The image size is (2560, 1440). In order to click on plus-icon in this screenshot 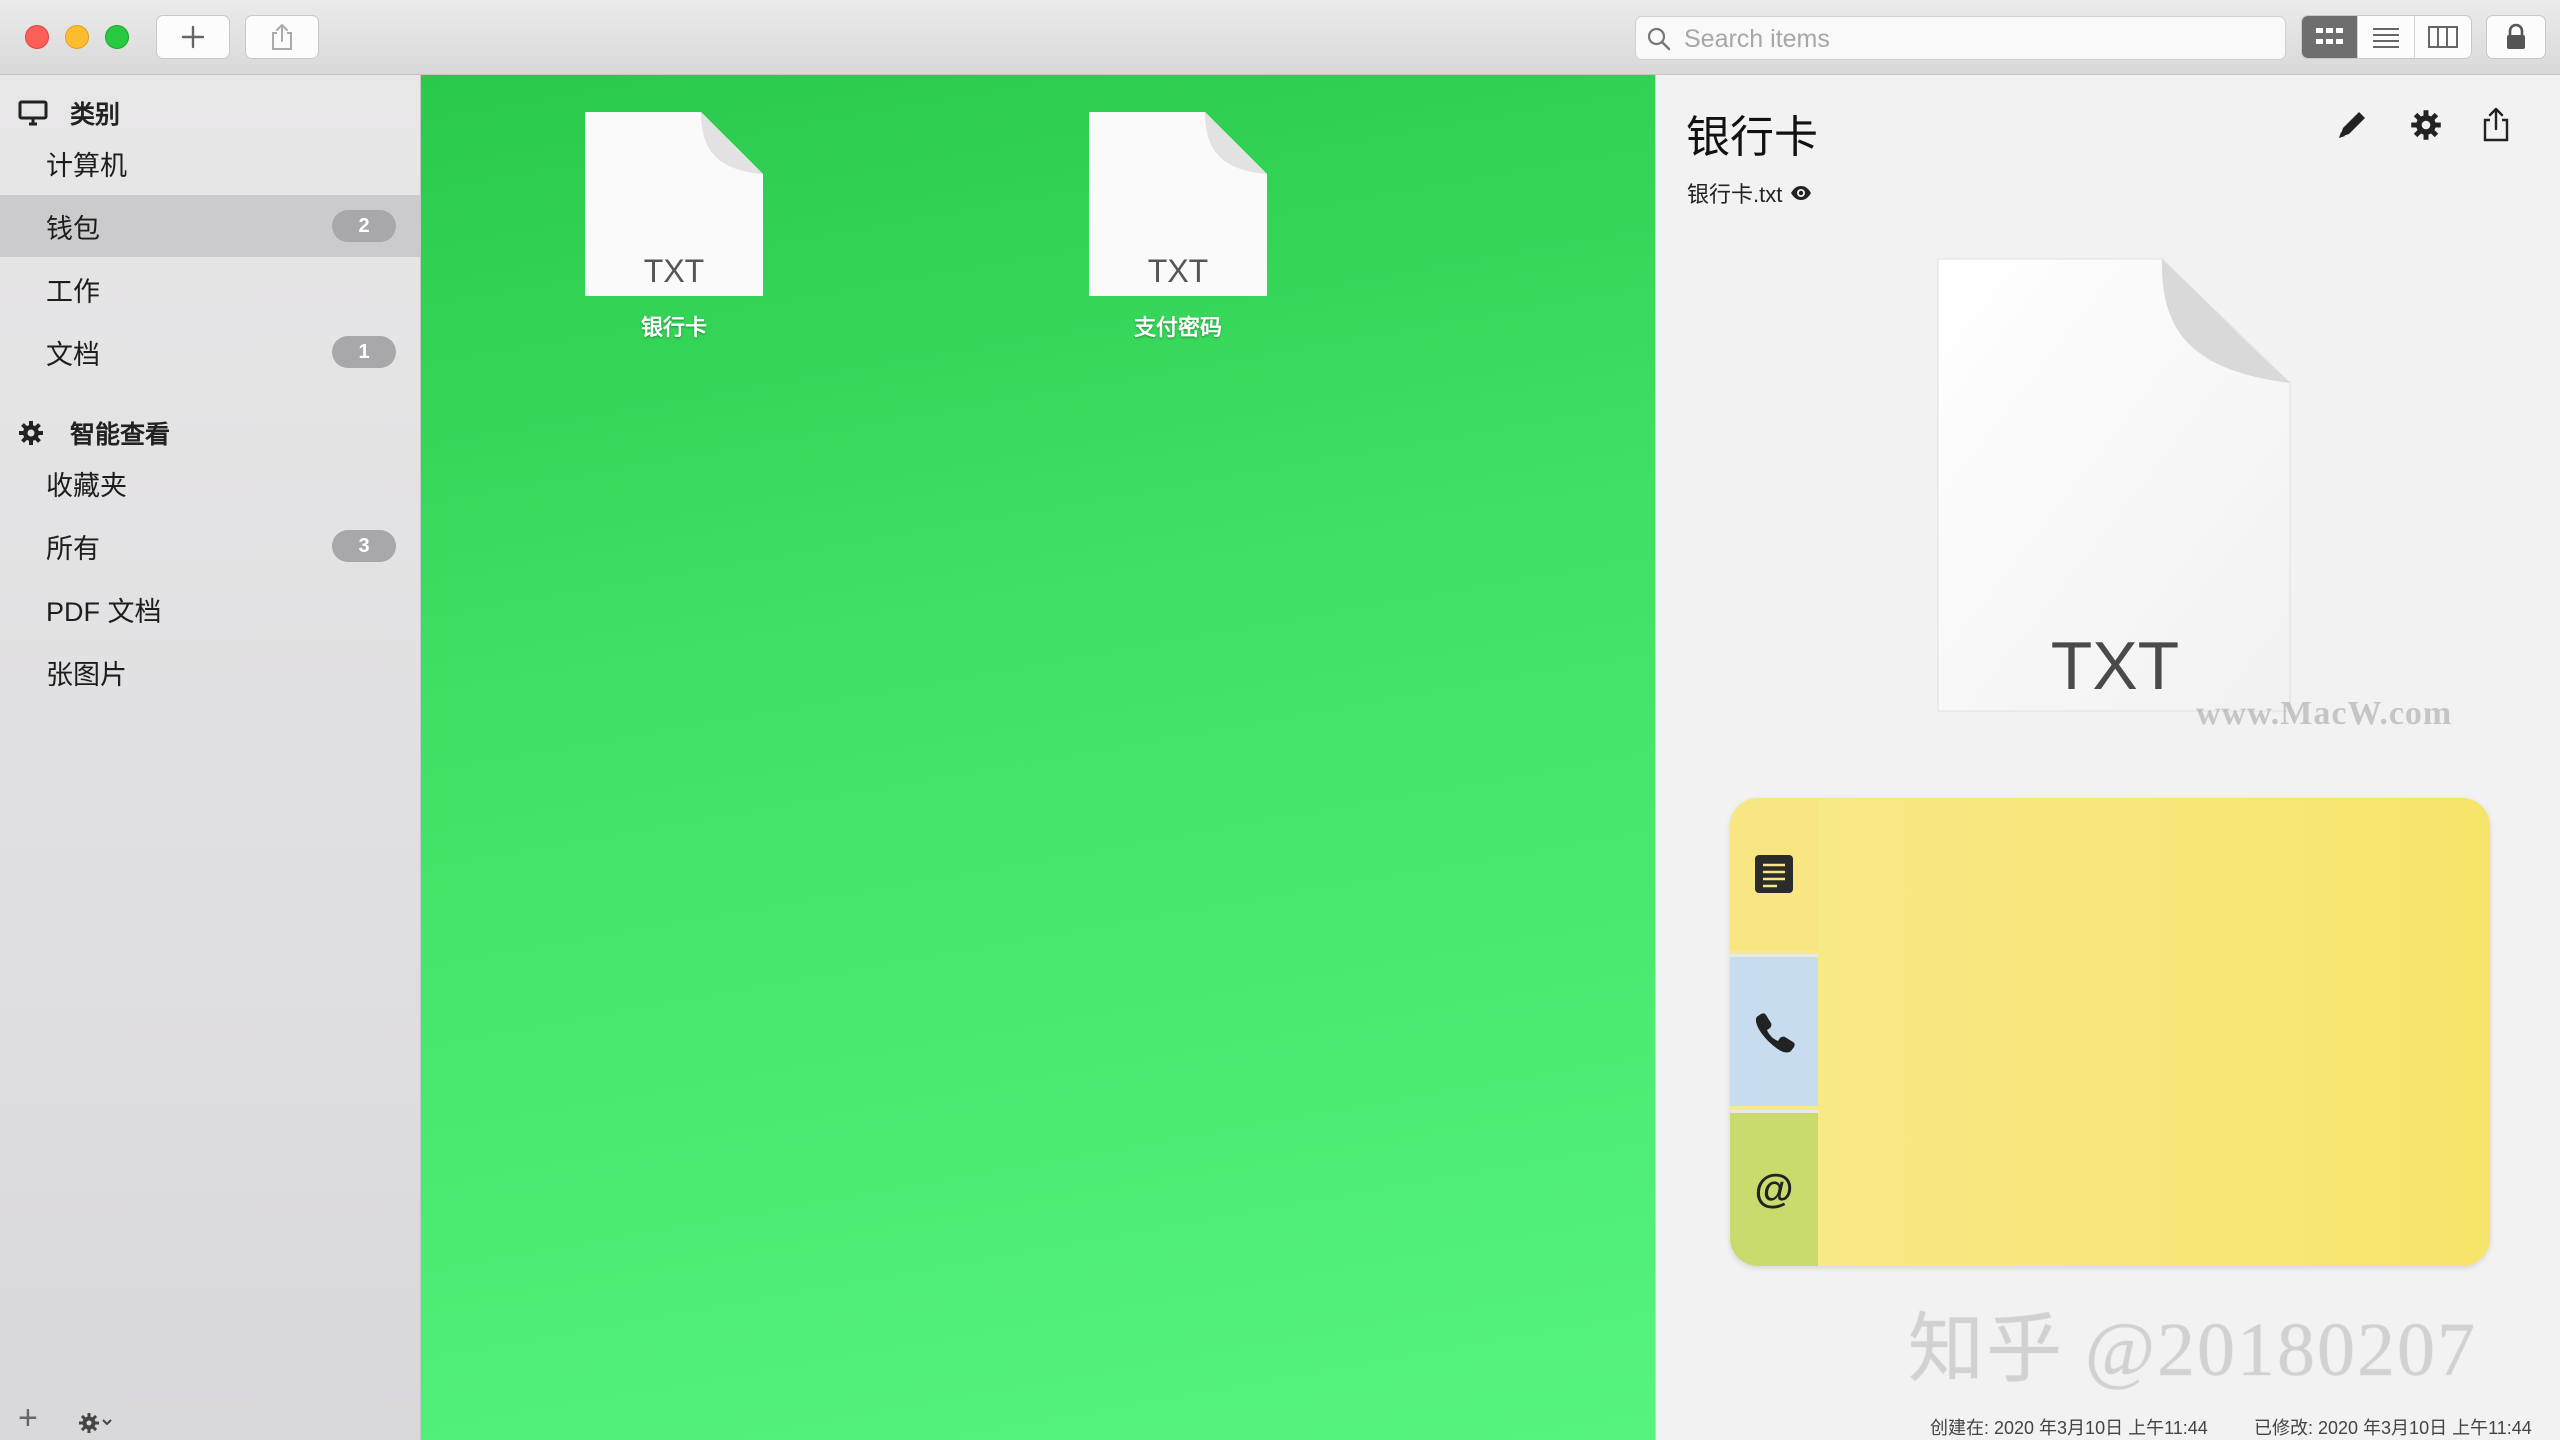, I will do `click(193, 37)`.